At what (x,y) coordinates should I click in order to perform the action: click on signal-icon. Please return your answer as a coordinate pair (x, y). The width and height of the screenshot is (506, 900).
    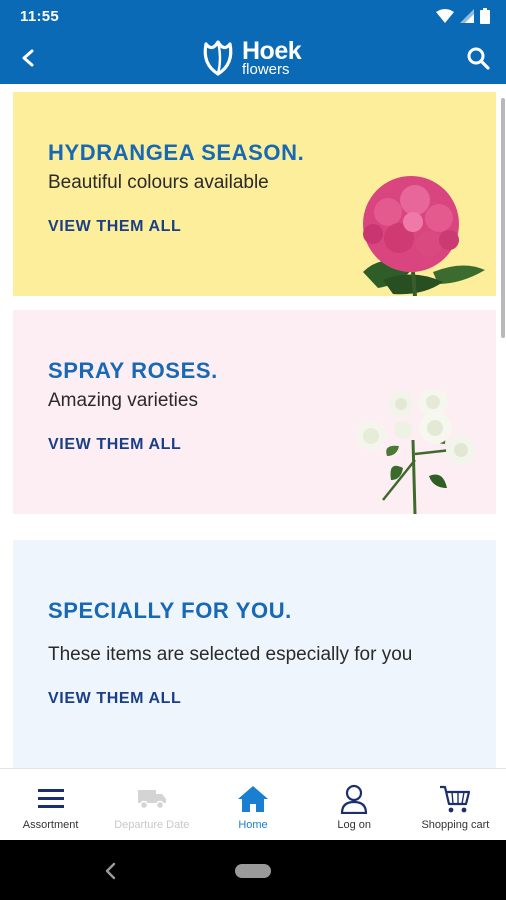
    Looking at the image, I should click on (467, 16).